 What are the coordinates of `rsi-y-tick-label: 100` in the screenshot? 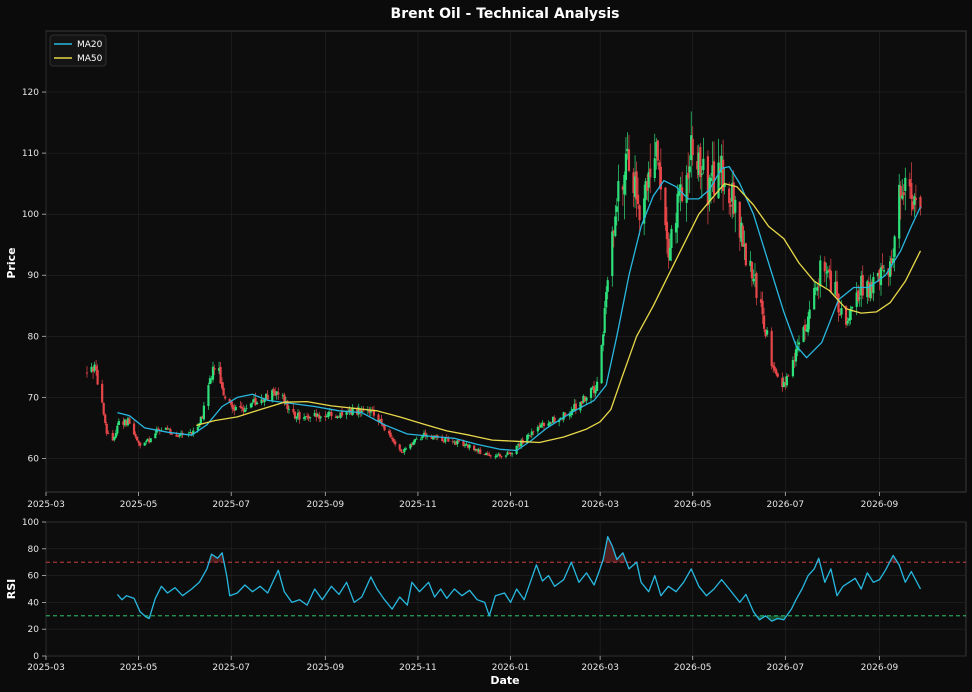 It's located at (30, 523).